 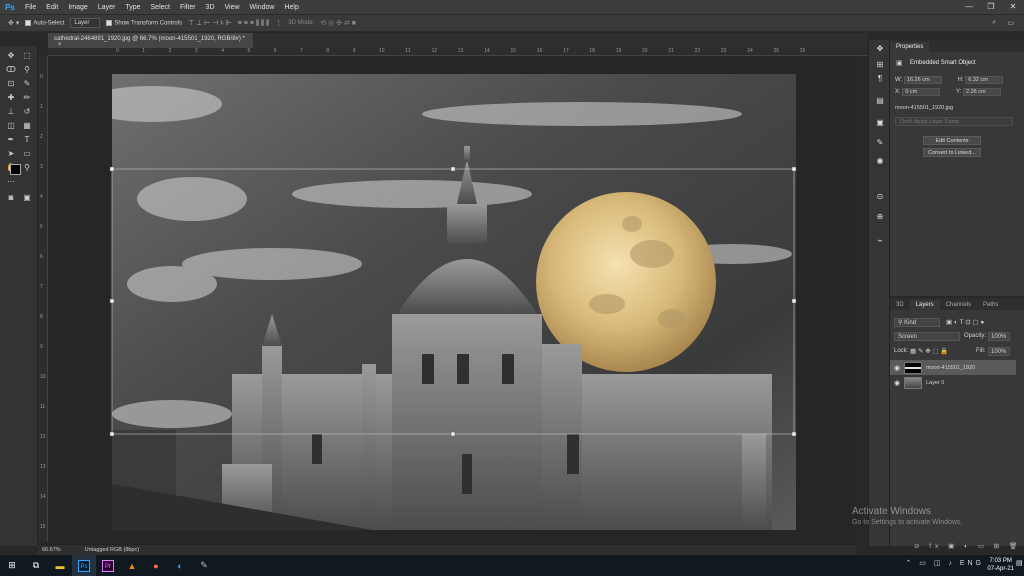 I want to click on layer-filter-dropdown: ⚲ Kind, so click(x=917, y=322).